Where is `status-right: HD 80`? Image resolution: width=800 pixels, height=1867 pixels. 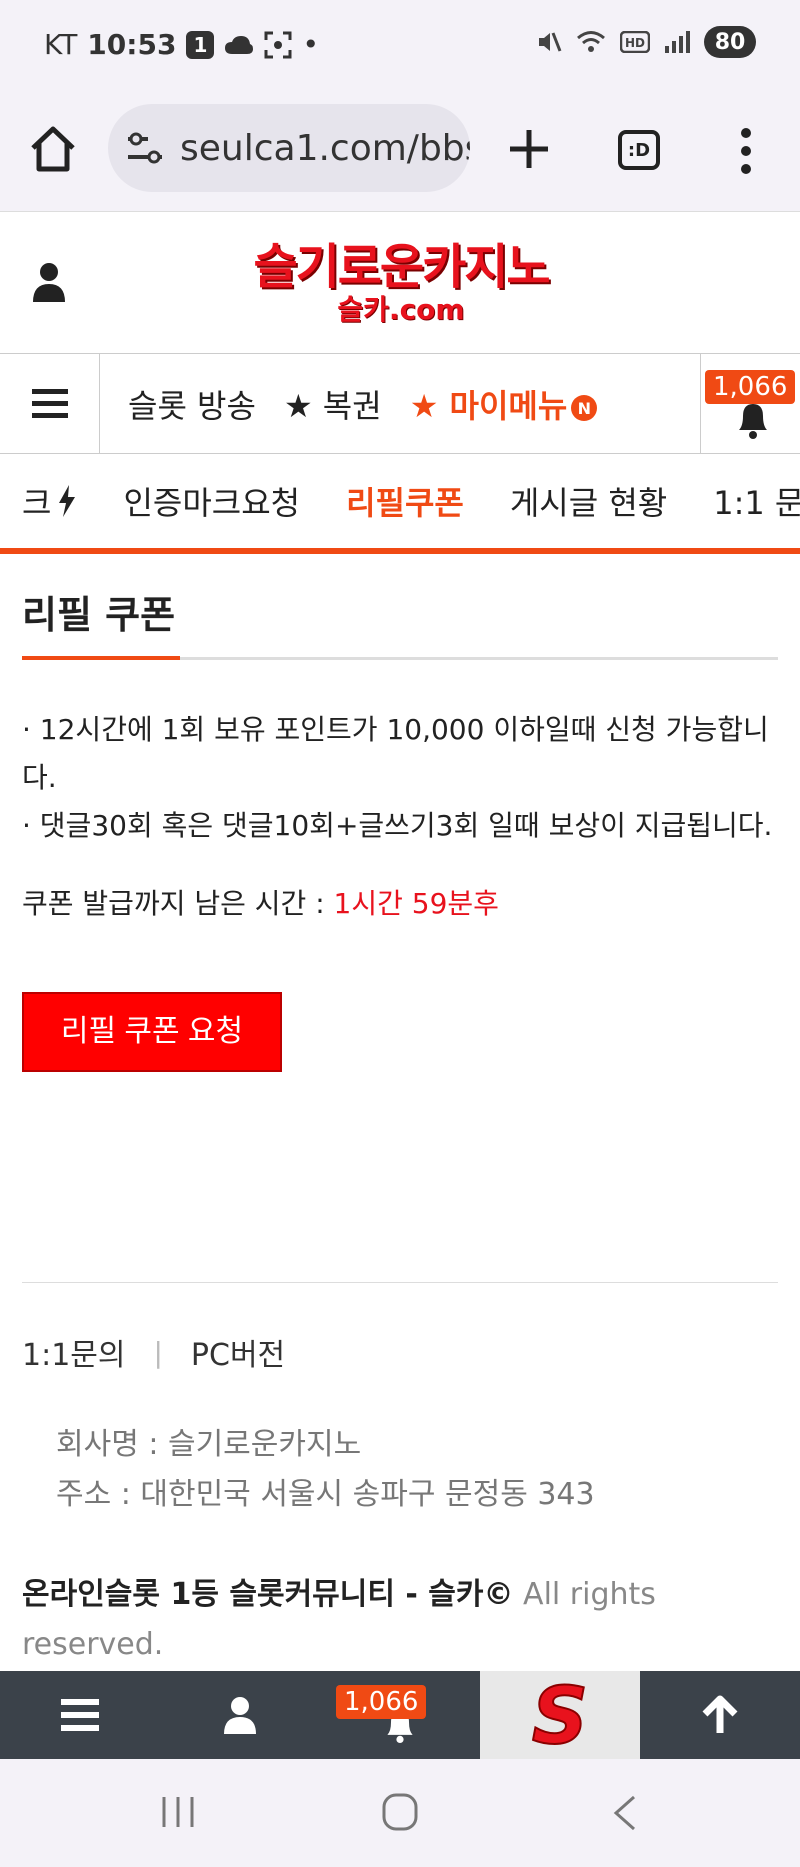 status-right: HD 80 is located at coordinates (646, 42).